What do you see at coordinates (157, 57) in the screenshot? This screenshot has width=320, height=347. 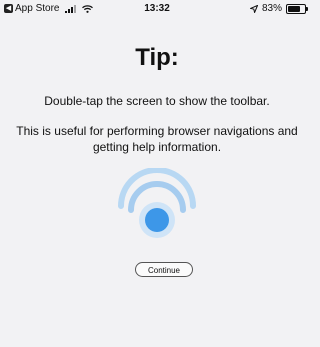 I see `tip-title: Tip:` at bounding box center [157, 57].